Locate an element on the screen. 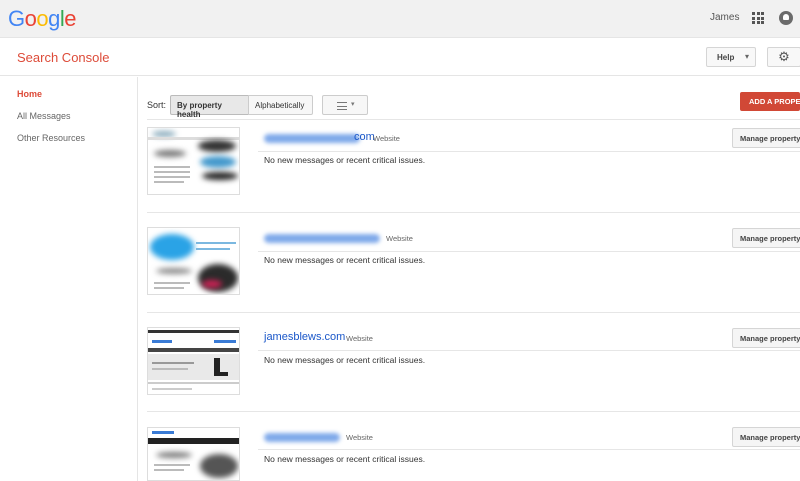 This screenshot has height=481, width=800. app-title: Search Console is located at coordinates (63, 57).